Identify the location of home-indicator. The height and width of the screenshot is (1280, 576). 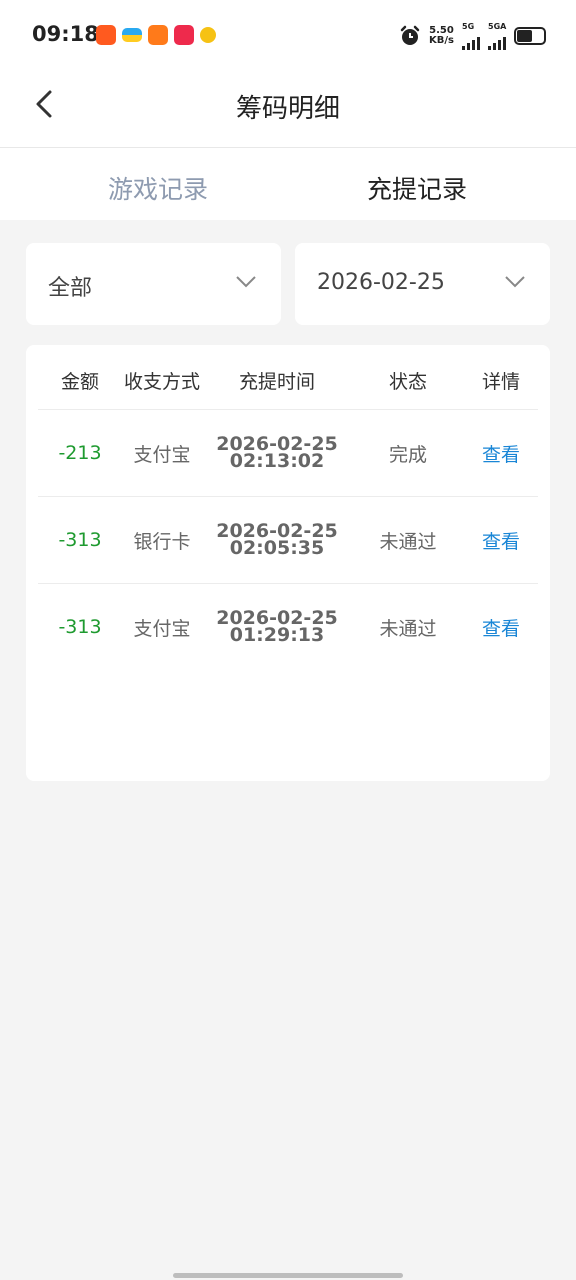
(288, 1275).